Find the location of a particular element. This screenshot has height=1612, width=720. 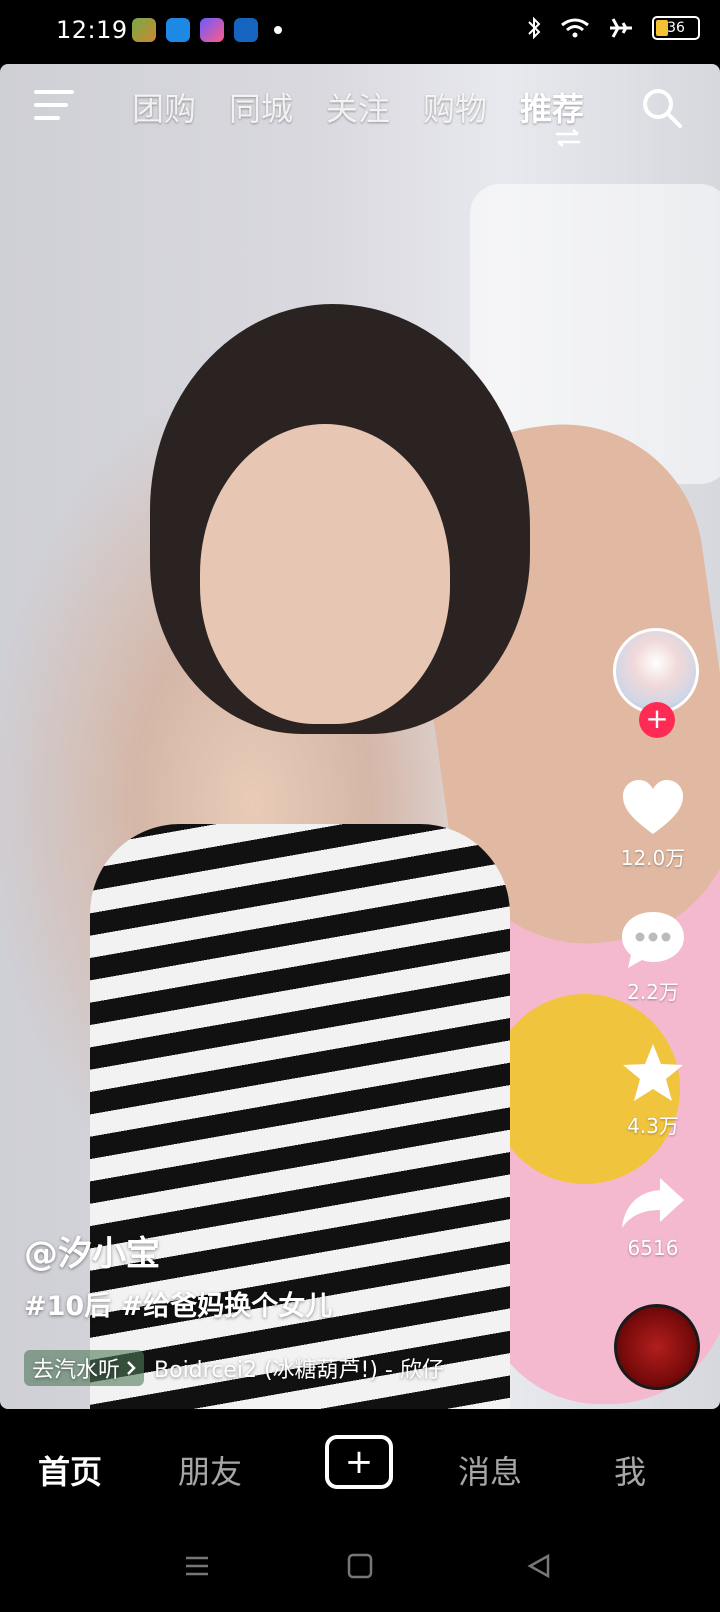

favorite-count: 4.3万 is located at coordinates (653, 1126).